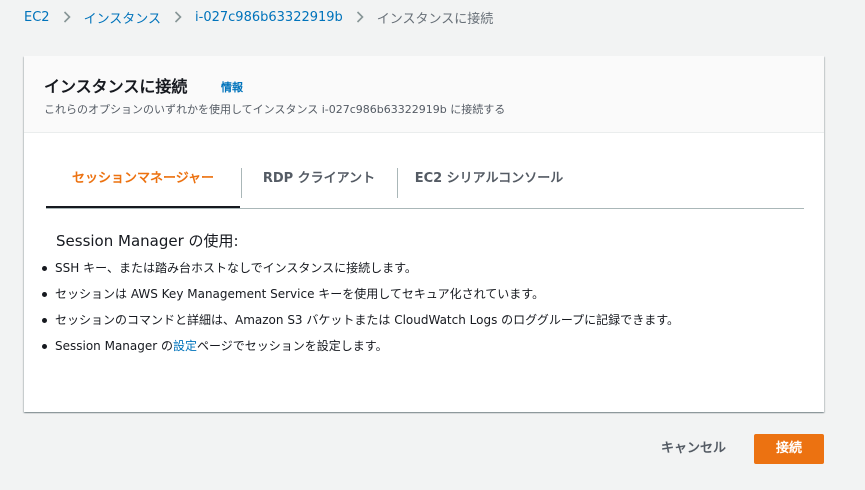 The width and height of the screenshot is (865, 490). Describe the element at coordinates (319, 183) in the screenshot. I see `tab-rdp-client: RDP クライアント` at that location.